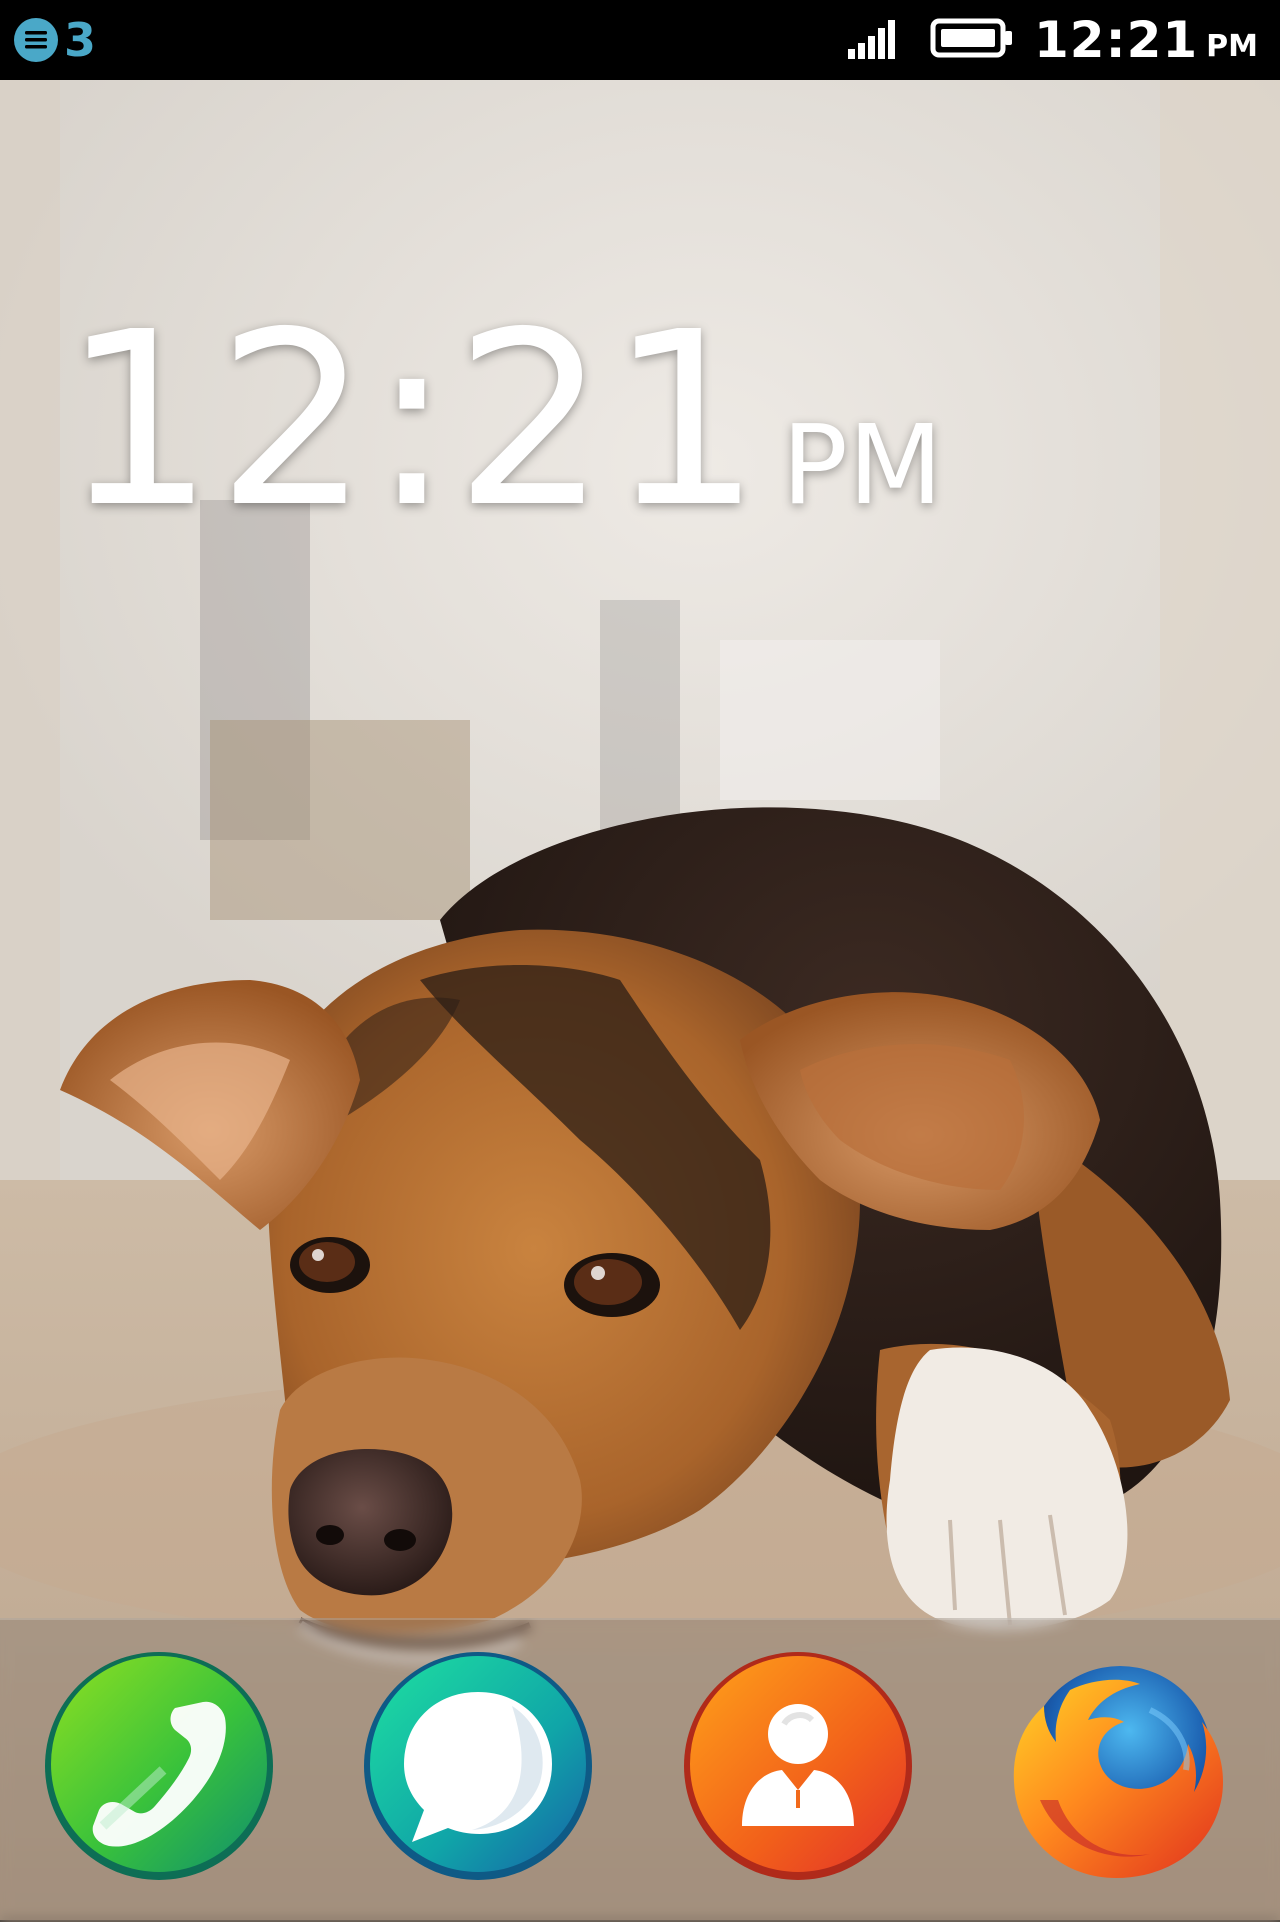  Describe the element at coordinates (413, 420) in the screenshot. I see `clock-time: 12:21` at that location.